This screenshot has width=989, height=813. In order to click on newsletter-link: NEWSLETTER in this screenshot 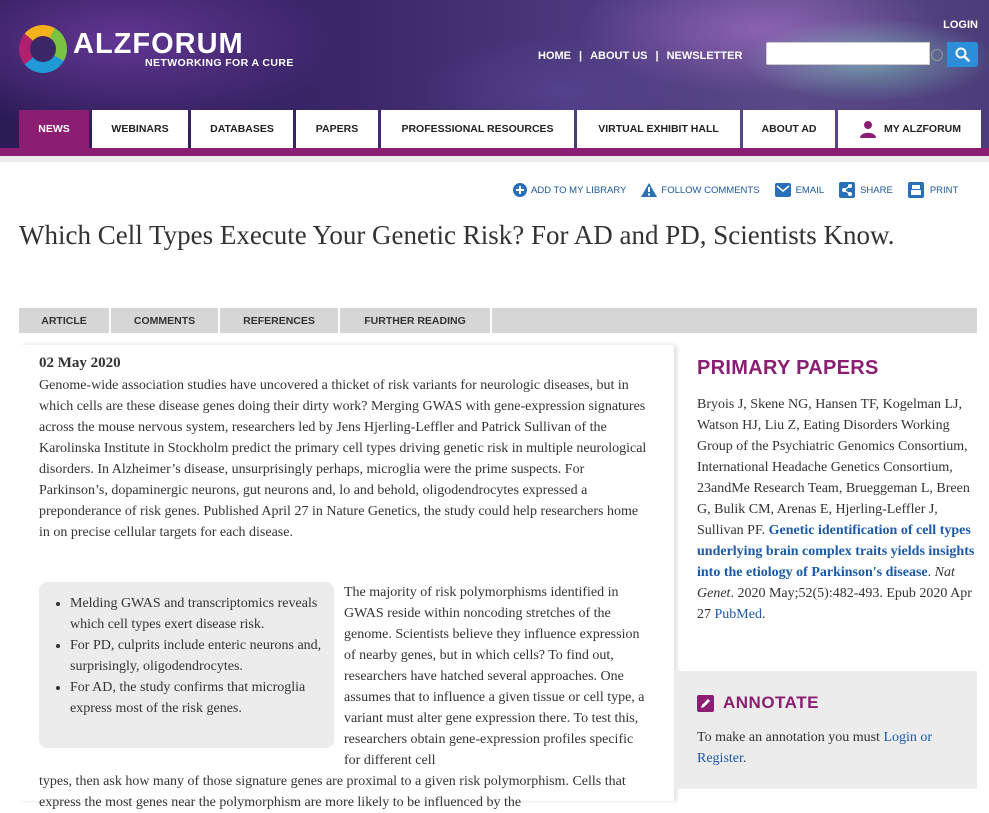, I will do `click(705, 56)`.